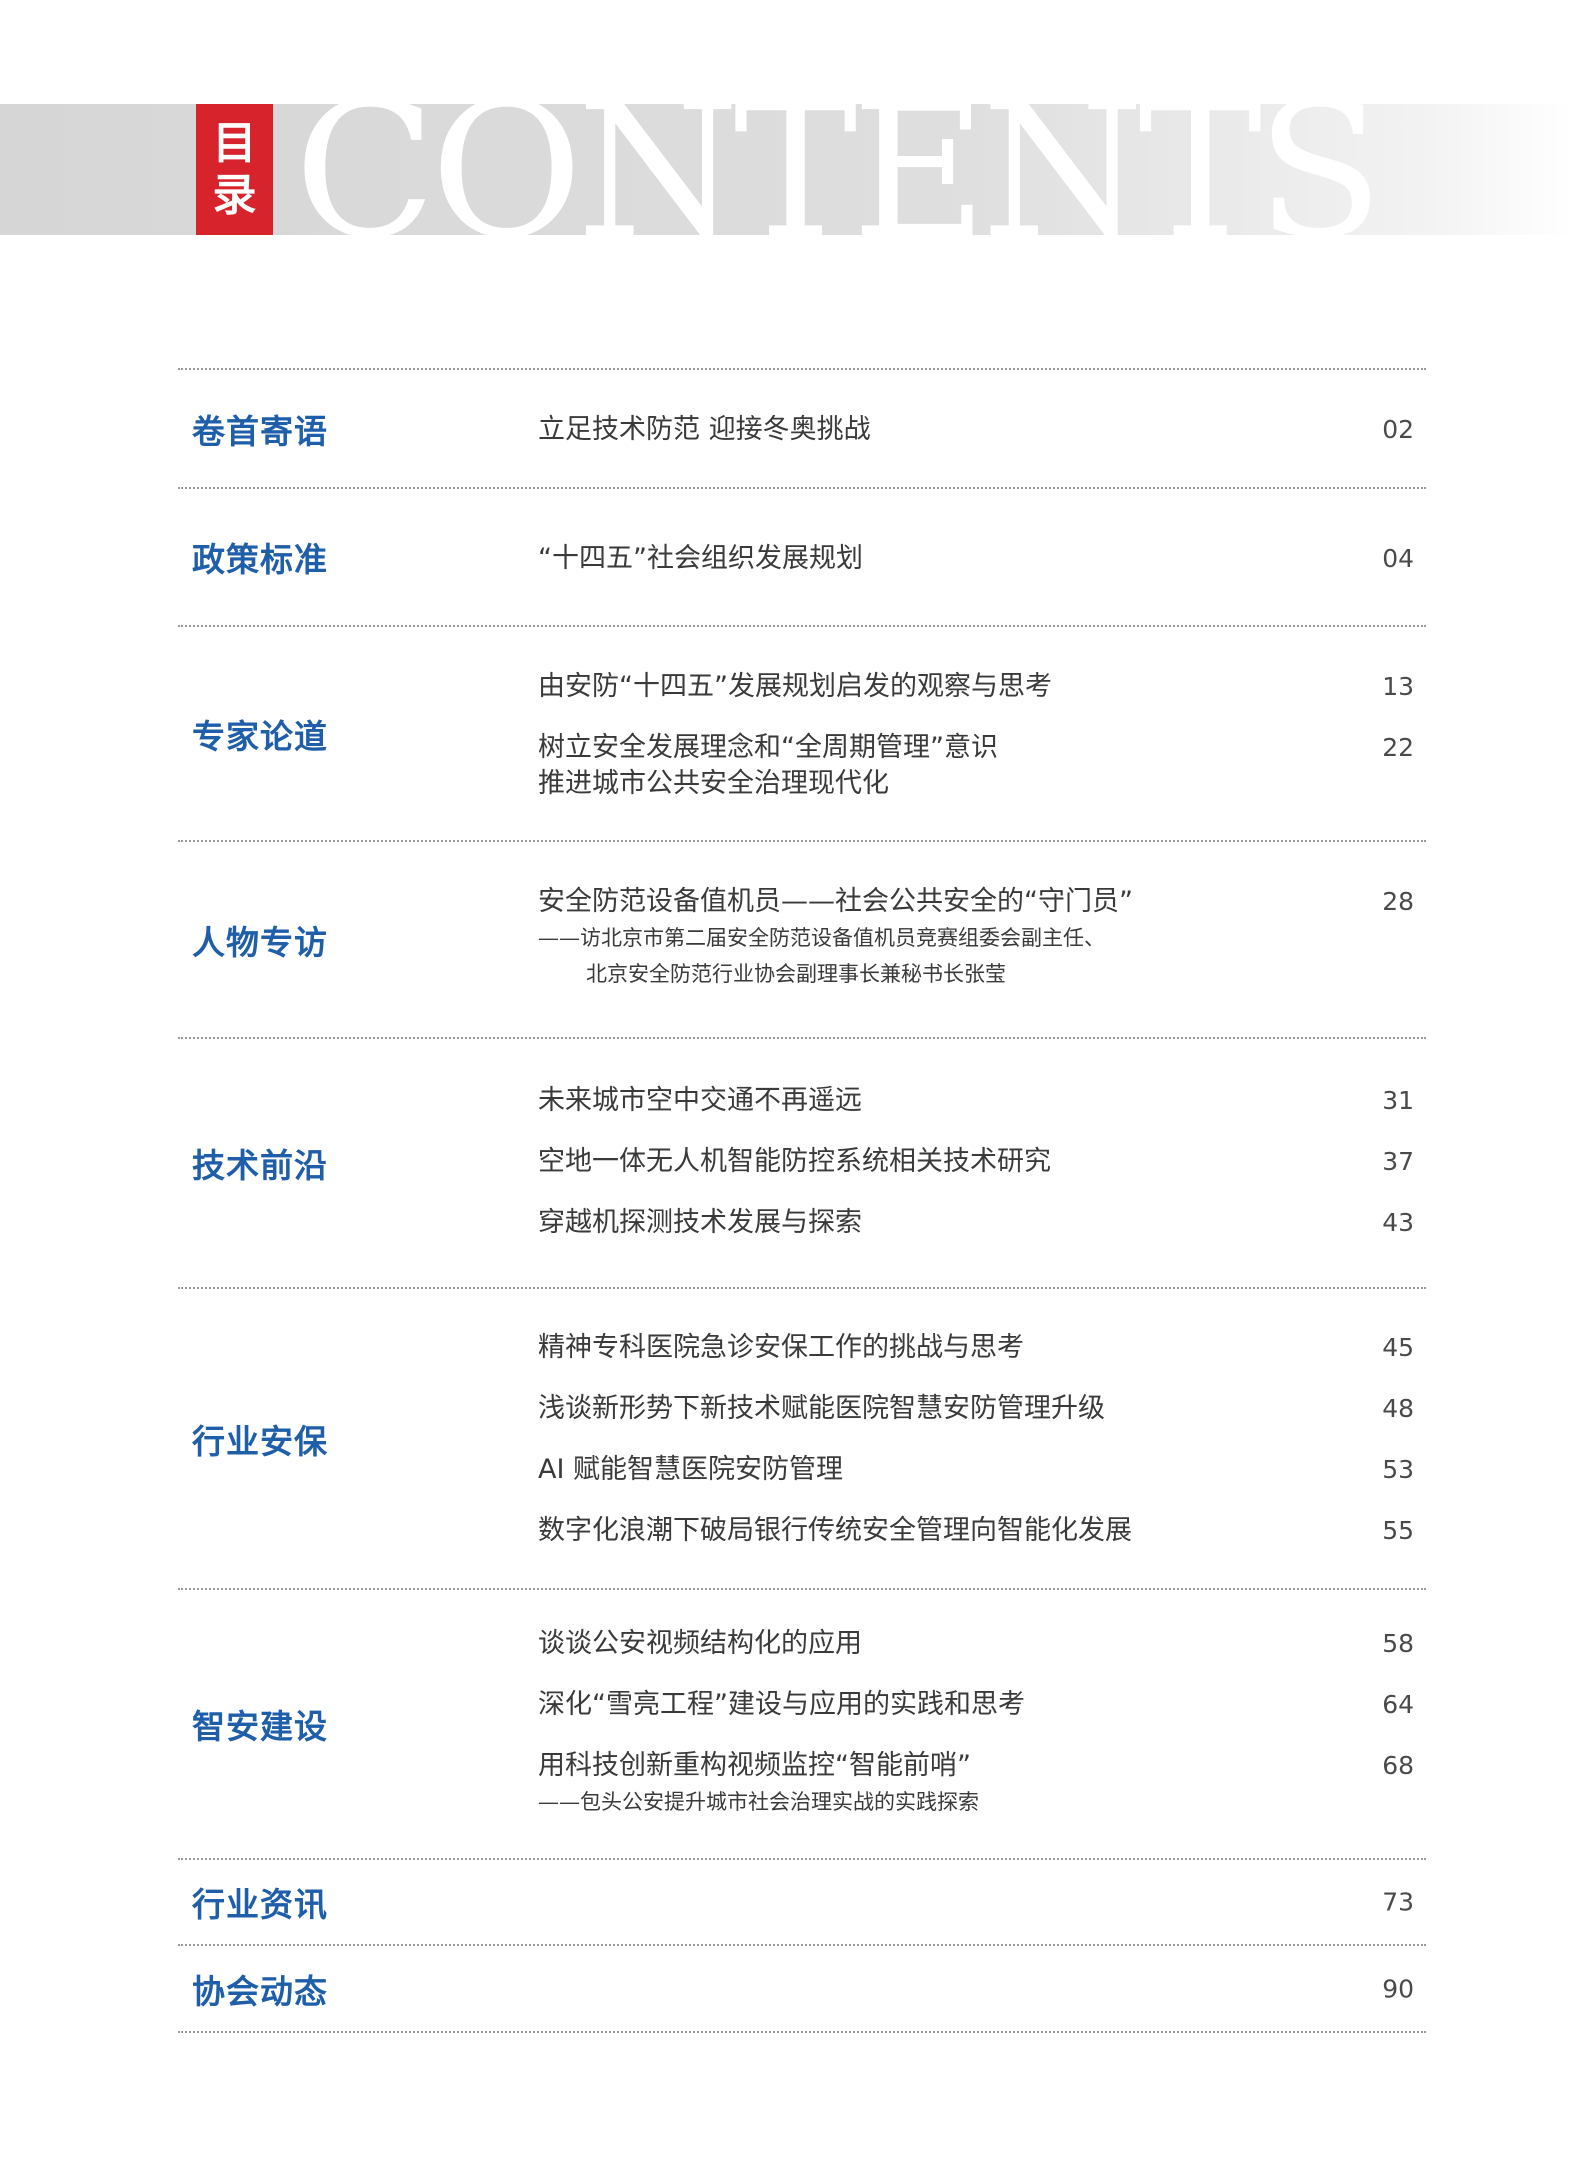  What do you see at coordinates (1398, 1222) in the screenshot?
I see `page-number: 43` at bounding box center [1398, 1222].